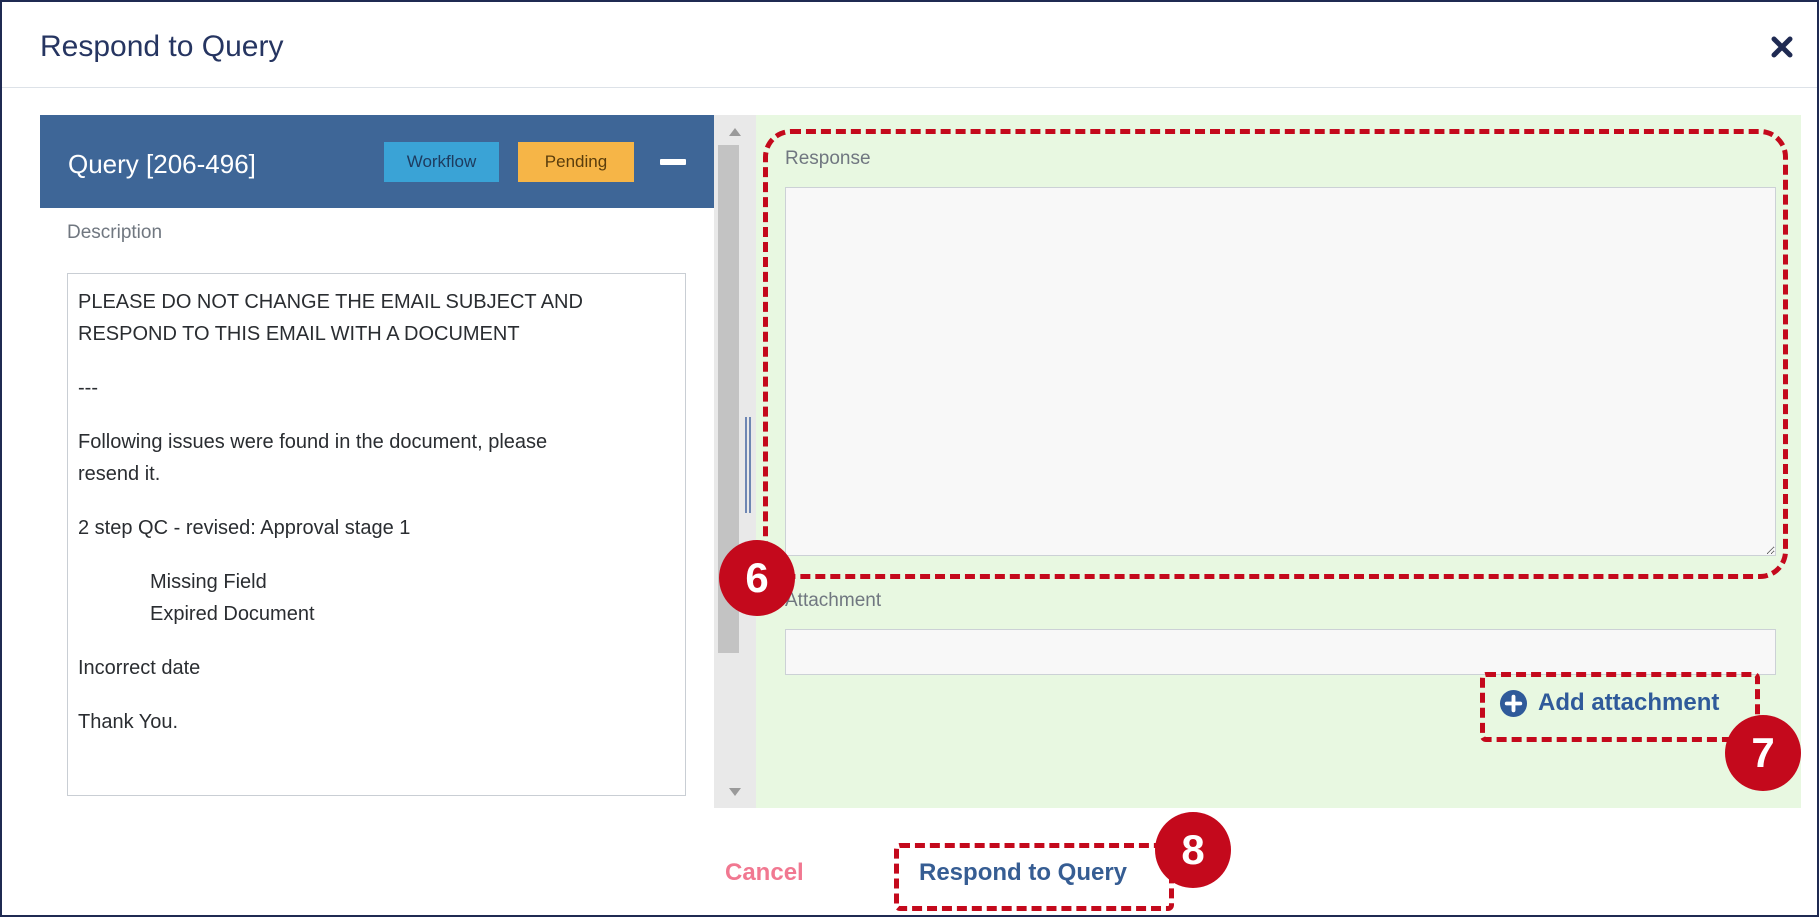  Describe the element at coordinates (764, 873) in the screenshot. I see `cancel-button: Cancel` at that location.